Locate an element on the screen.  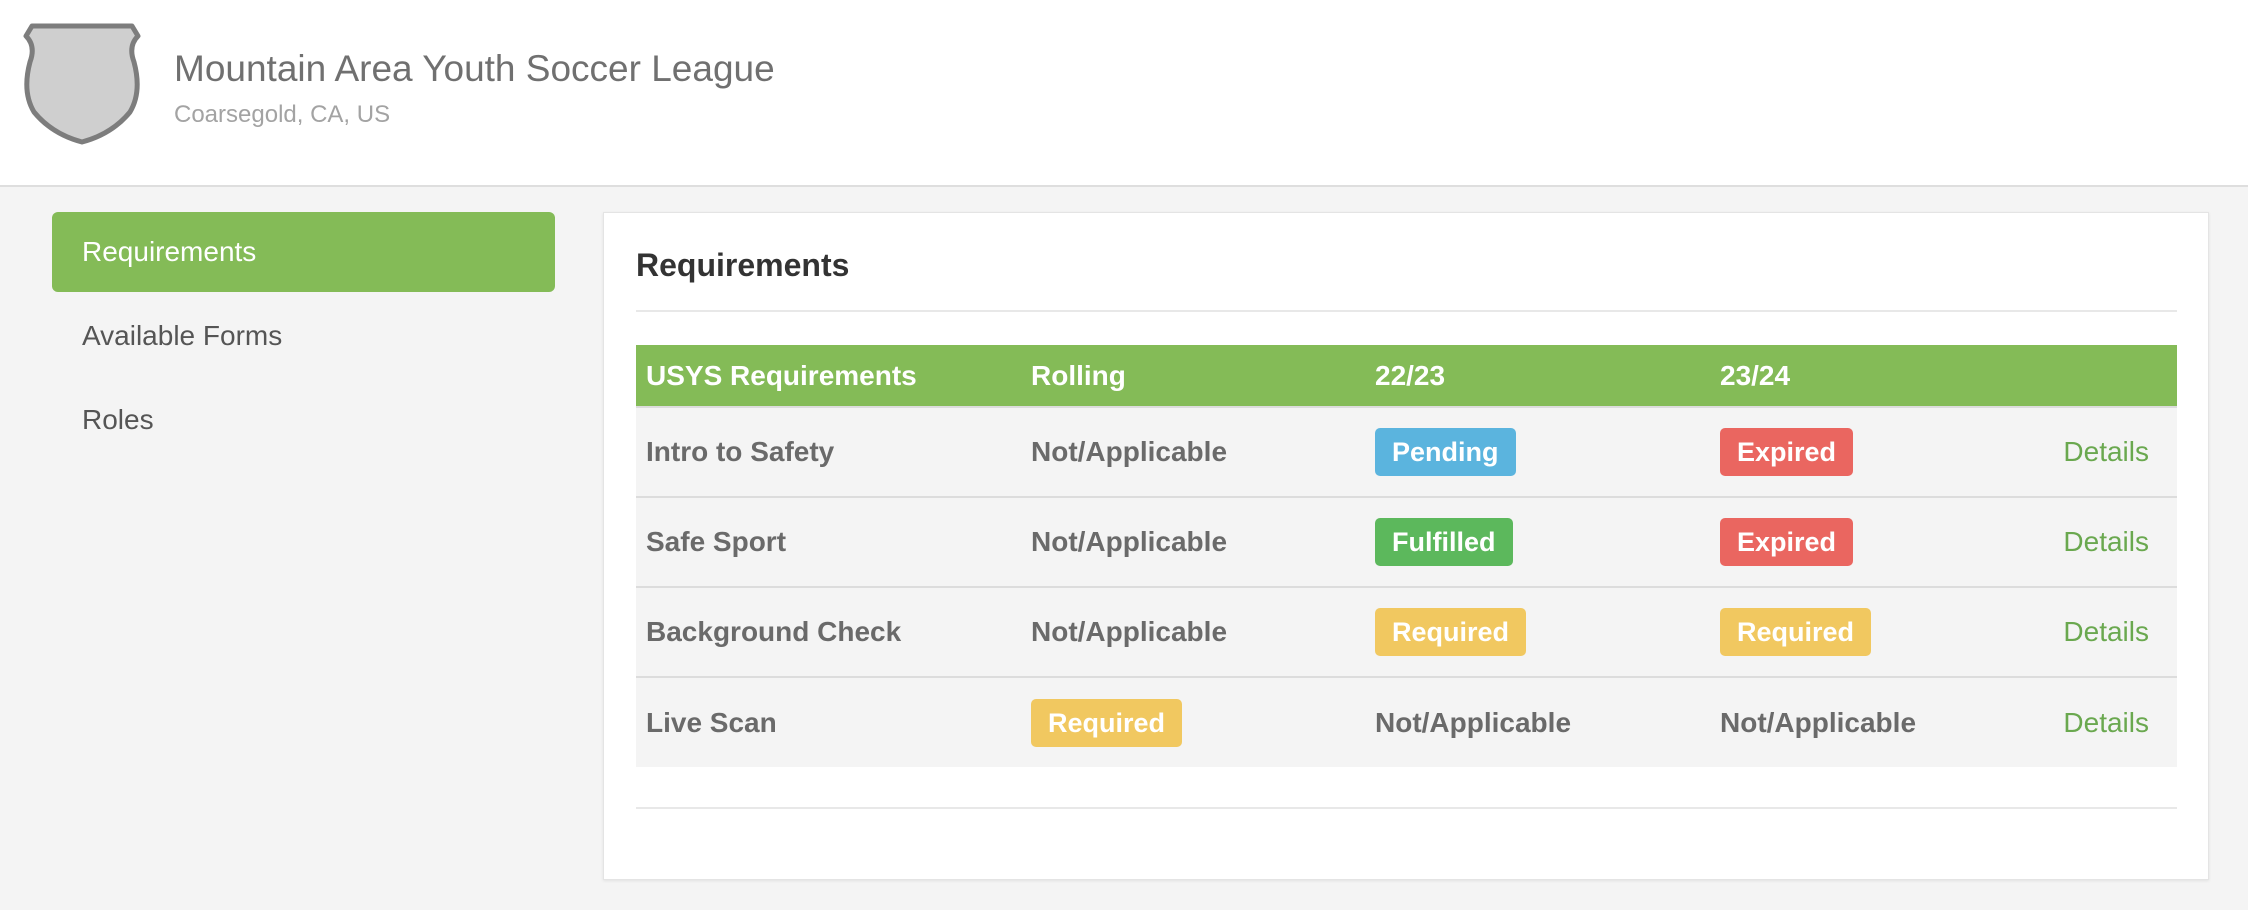
sidebar-item-requirements: Requirements is located at coordinates (303, 252).